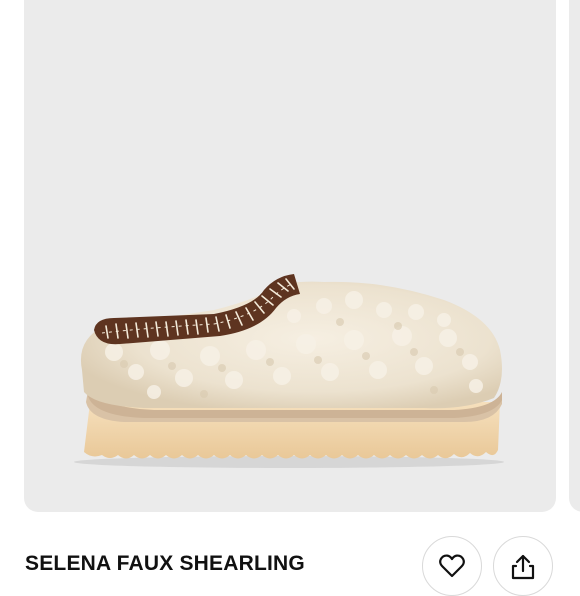 This screenshot has width=580, height=596. Describe the element at coordinates (165, 563) in the screenshot. I see `product-title: SELENA FAUX SHEARLING` at that location.